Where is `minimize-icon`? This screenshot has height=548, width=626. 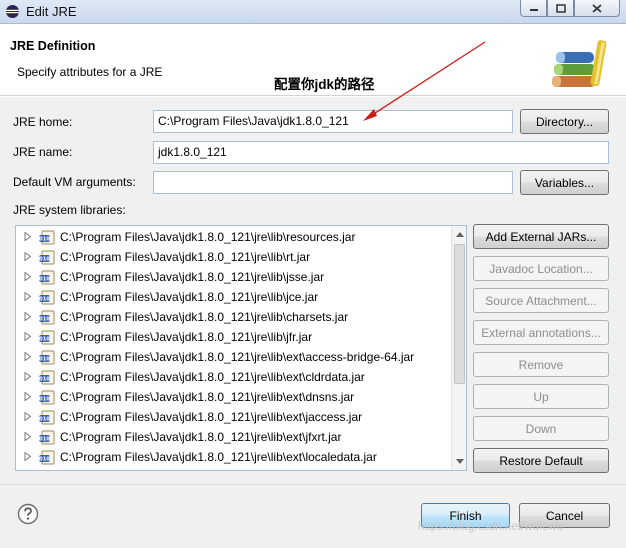
minimize-icon is located at coordinates (533, 10).